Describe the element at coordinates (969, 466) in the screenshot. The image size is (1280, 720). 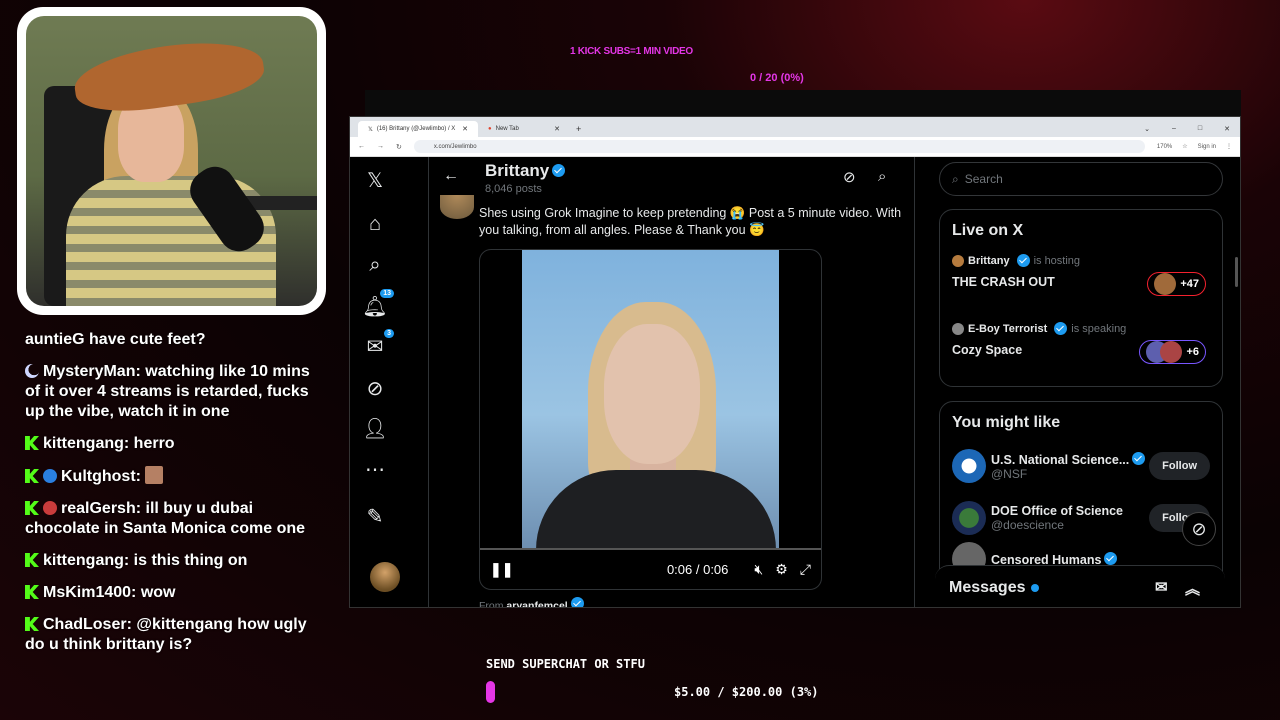
I see `nsf-avatar` at that location.